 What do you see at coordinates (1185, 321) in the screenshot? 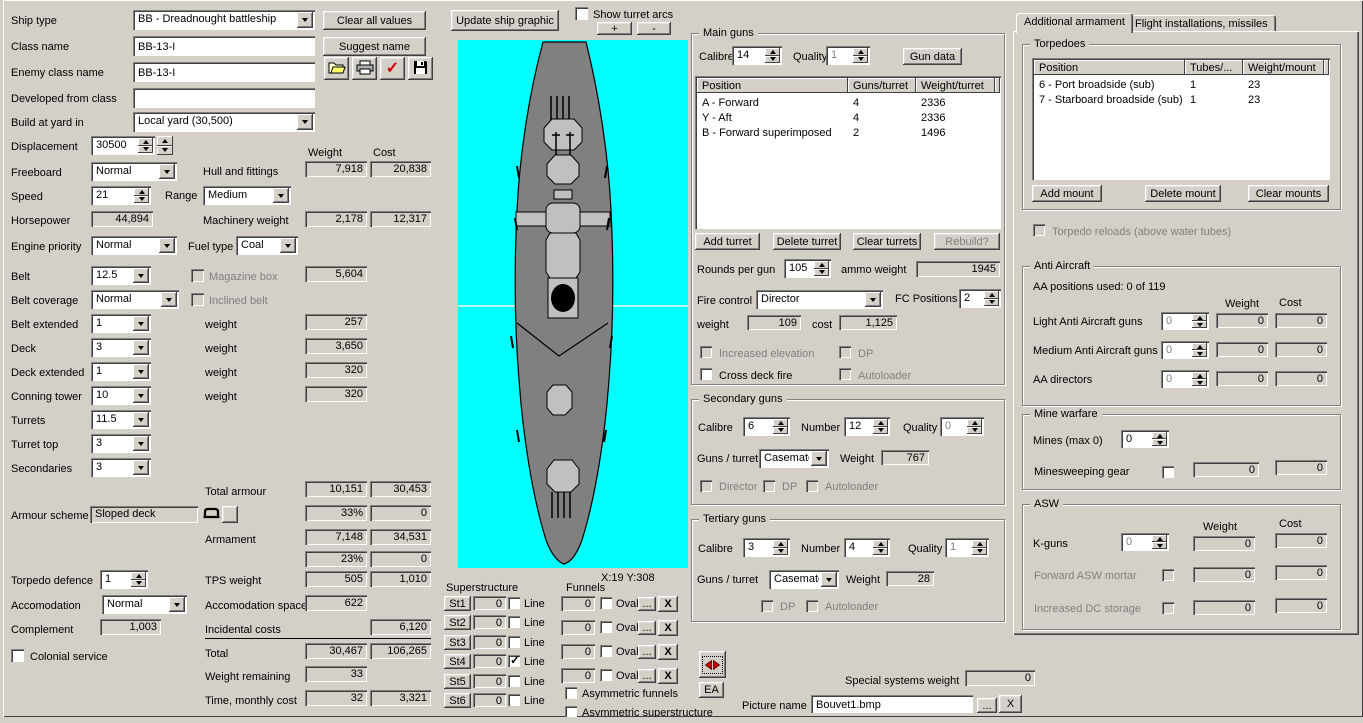
I see `light-aa-spinner: 0` at bounding box center [1185, 321].